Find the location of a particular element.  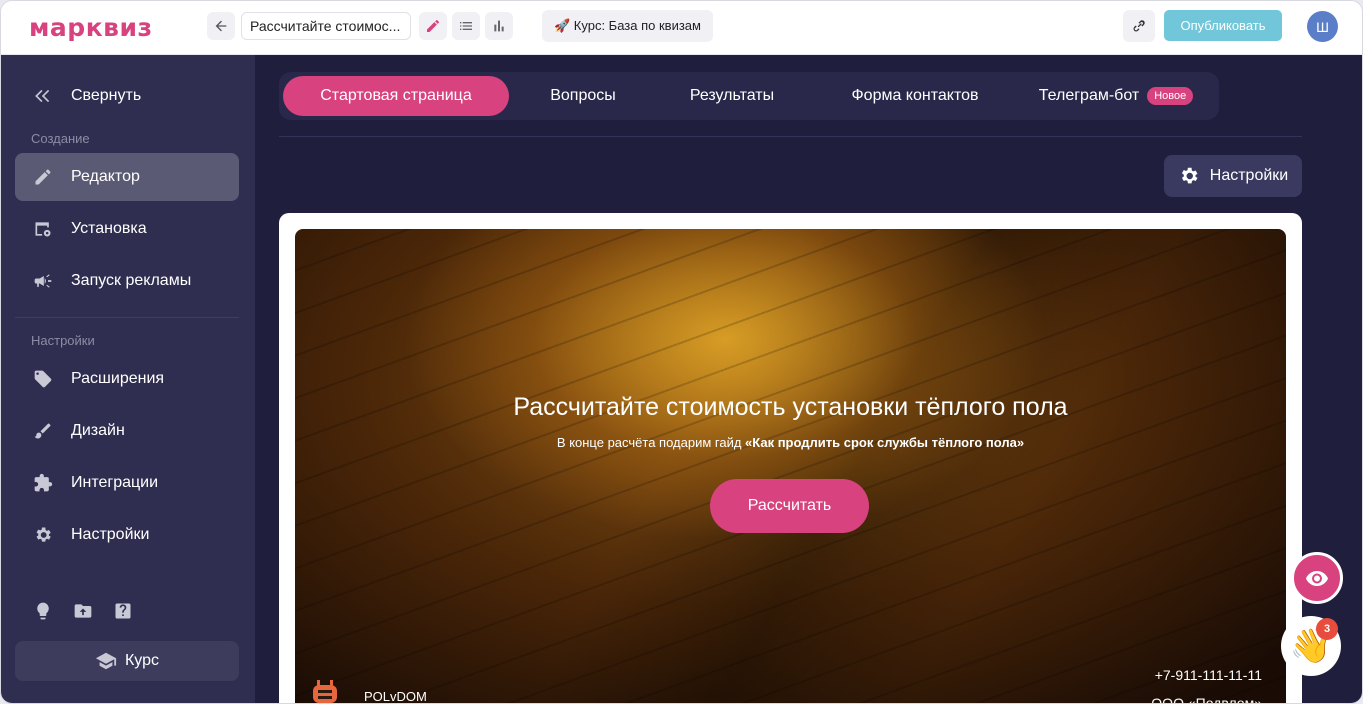

sidebar-item-editor: Редактор is located at coordinates (127, 177).